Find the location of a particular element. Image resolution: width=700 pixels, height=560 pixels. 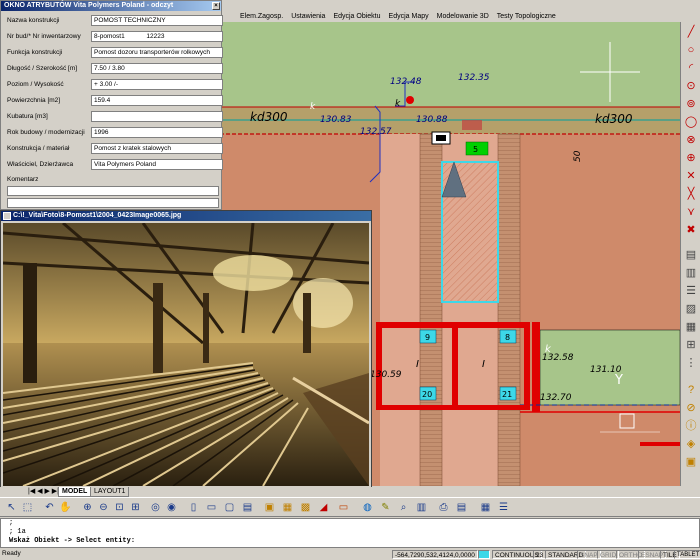

attr-label: Powierzchnia [m2] is located at coordinates (34, 100).